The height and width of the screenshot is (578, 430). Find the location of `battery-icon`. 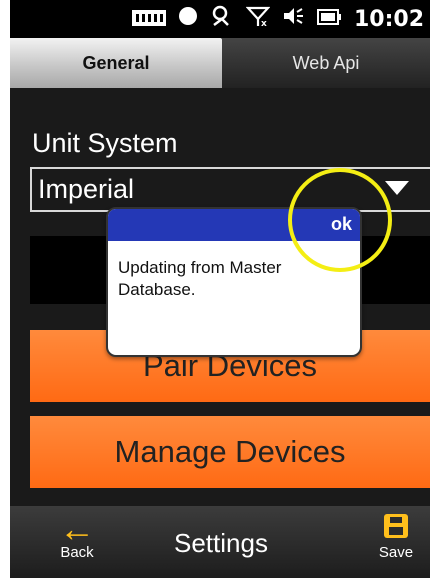

battery-icon is located at coordinates (329, 19).